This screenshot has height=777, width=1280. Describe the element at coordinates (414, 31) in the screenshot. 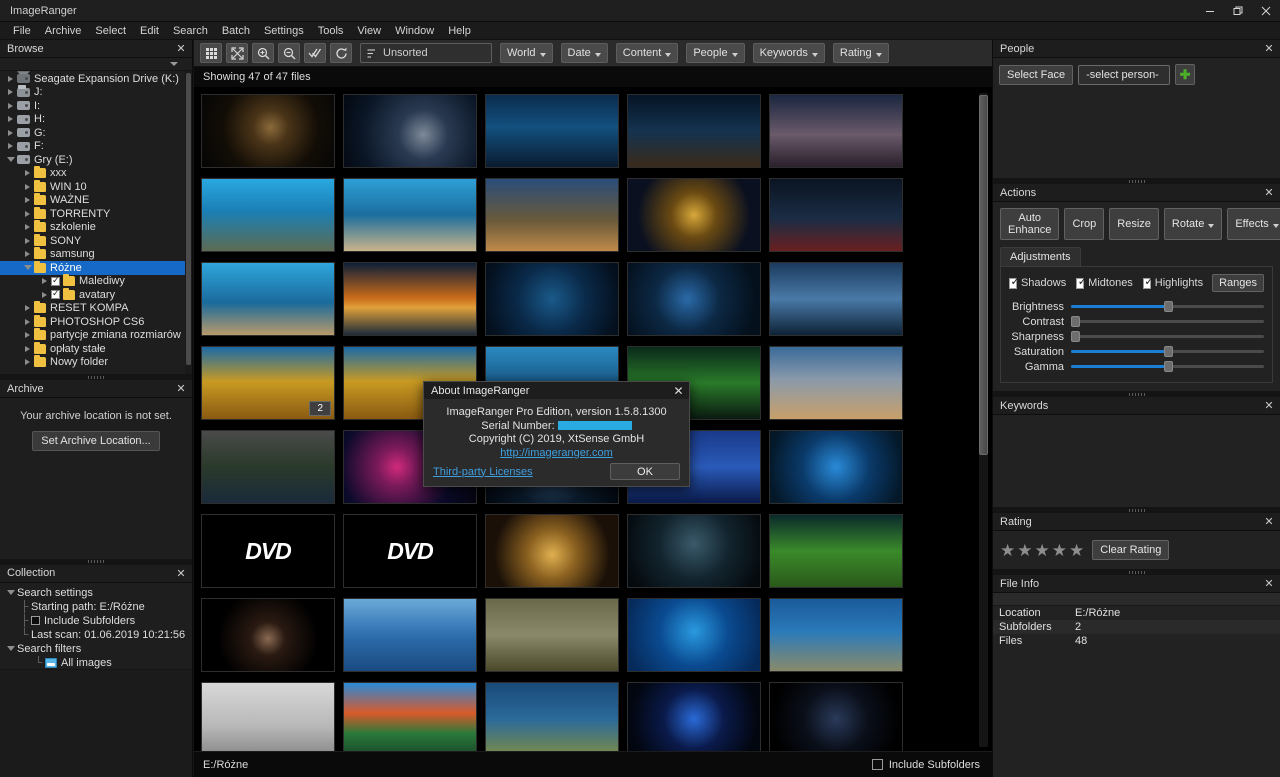

I see `menu-window: Window` at that location.